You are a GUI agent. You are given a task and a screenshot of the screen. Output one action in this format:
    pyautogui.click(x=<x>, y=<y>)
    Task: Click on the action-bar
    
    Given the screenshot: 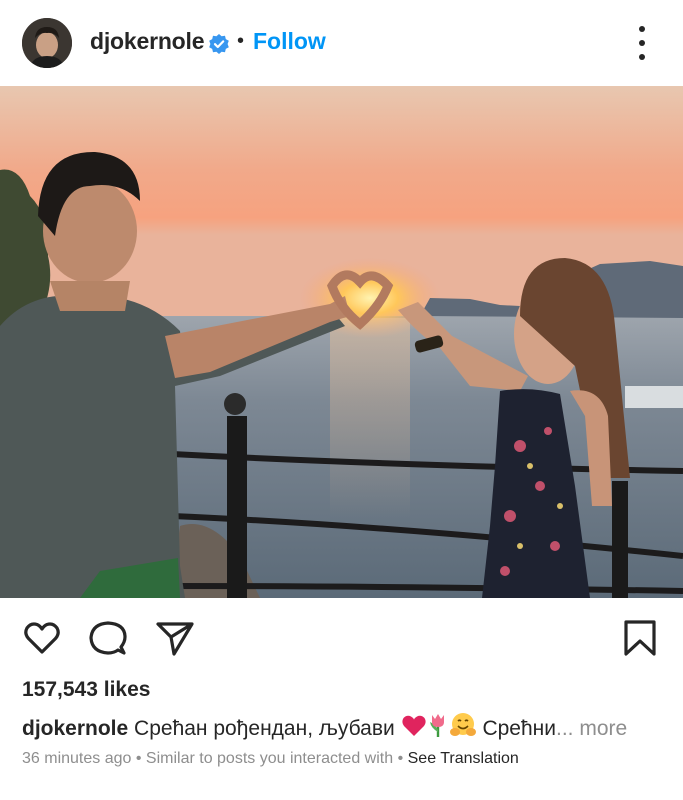 What is the action you would take?
    pyautogui.click(x=341, y=638)
    